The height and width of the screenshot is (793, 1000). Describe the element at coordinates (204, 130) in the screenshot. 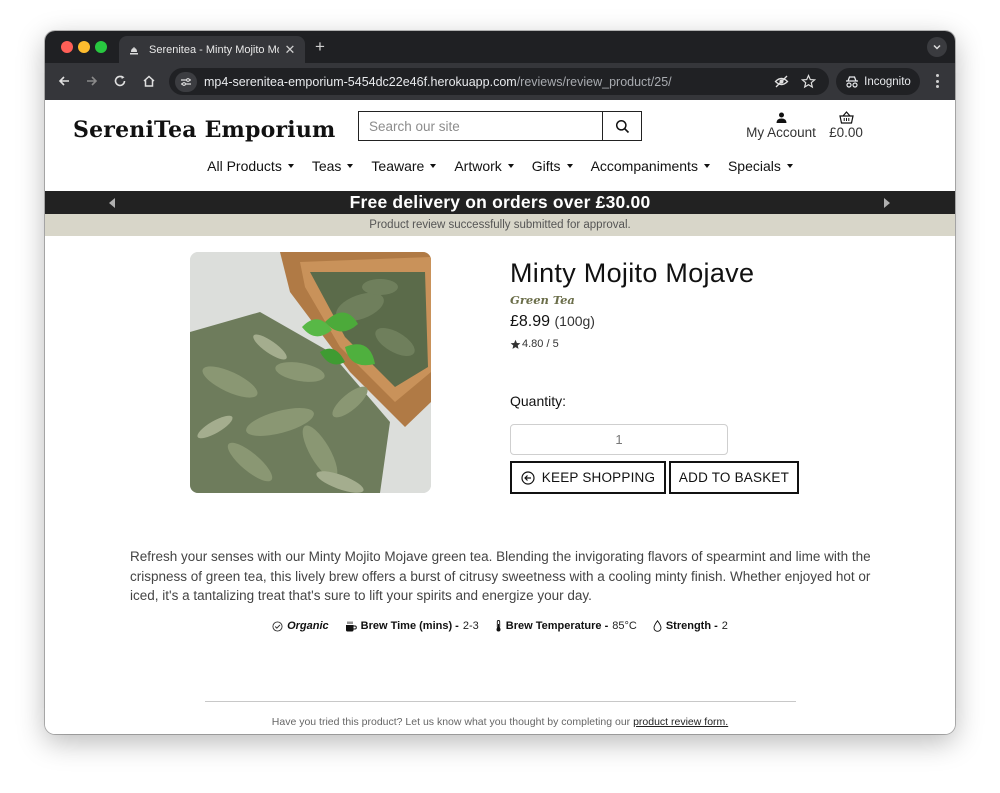

I see `site-logo: SereniTea Emporium` at that location.